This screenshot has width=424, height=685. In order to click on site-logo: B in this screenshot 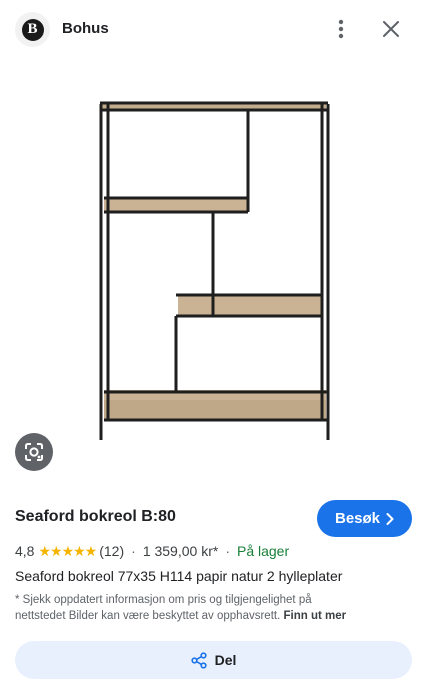, I will do `click(32, 29)`.